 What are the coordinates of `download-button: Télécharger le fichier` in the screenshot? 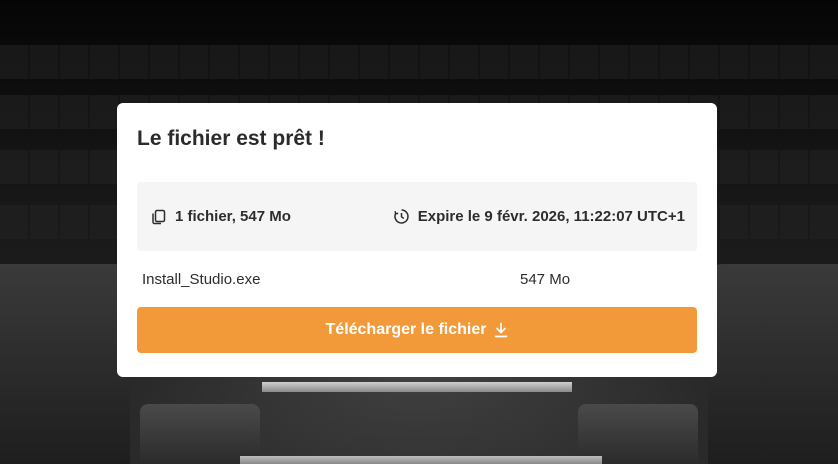 It's located at (417, 330).